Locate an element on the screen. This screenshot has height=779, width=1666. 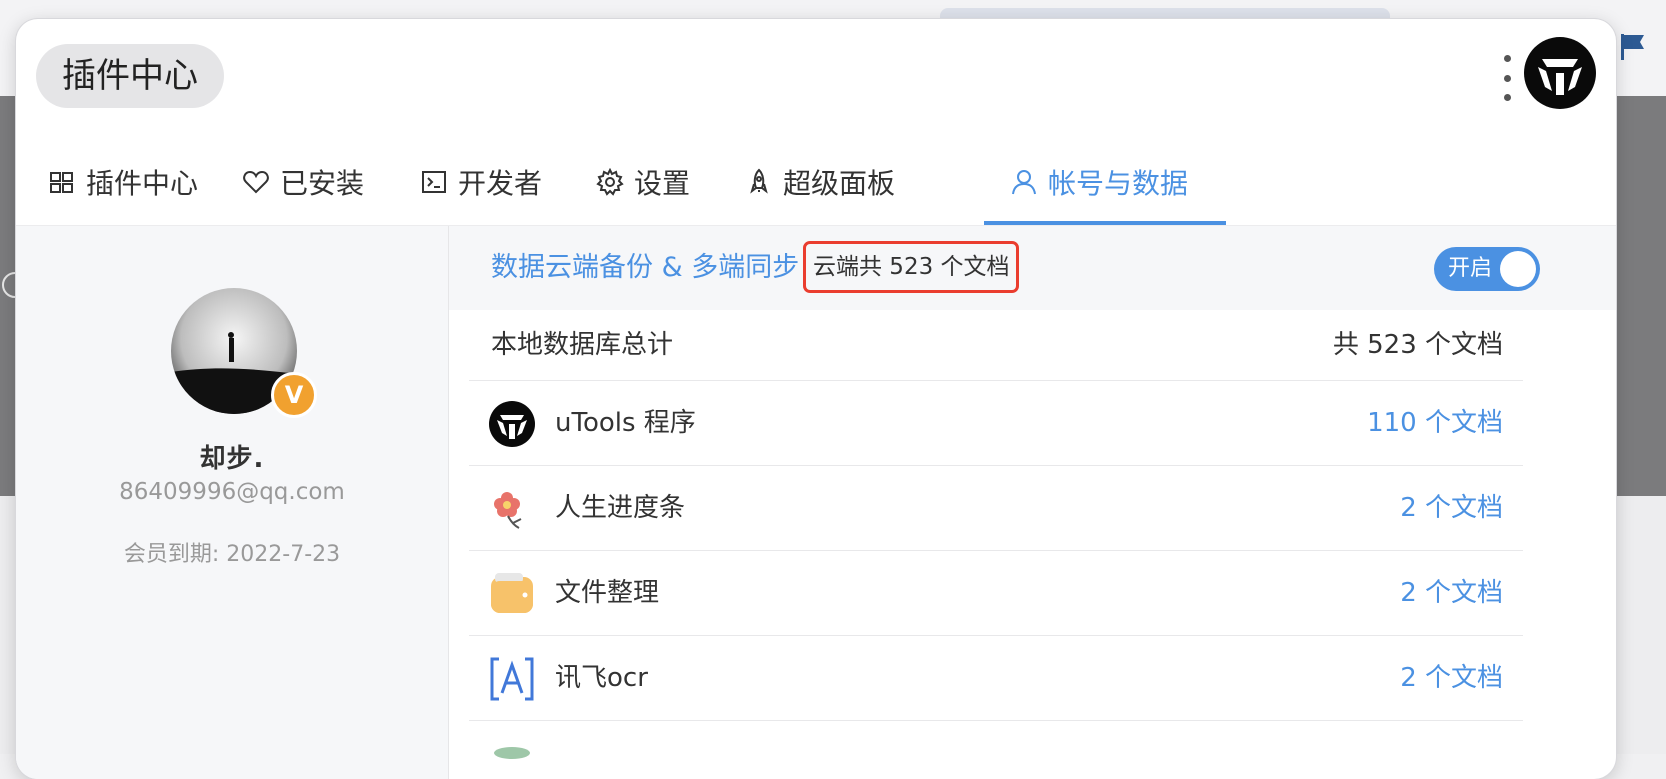
tab-developer: 开发者 is located at coordinates (481, 182).